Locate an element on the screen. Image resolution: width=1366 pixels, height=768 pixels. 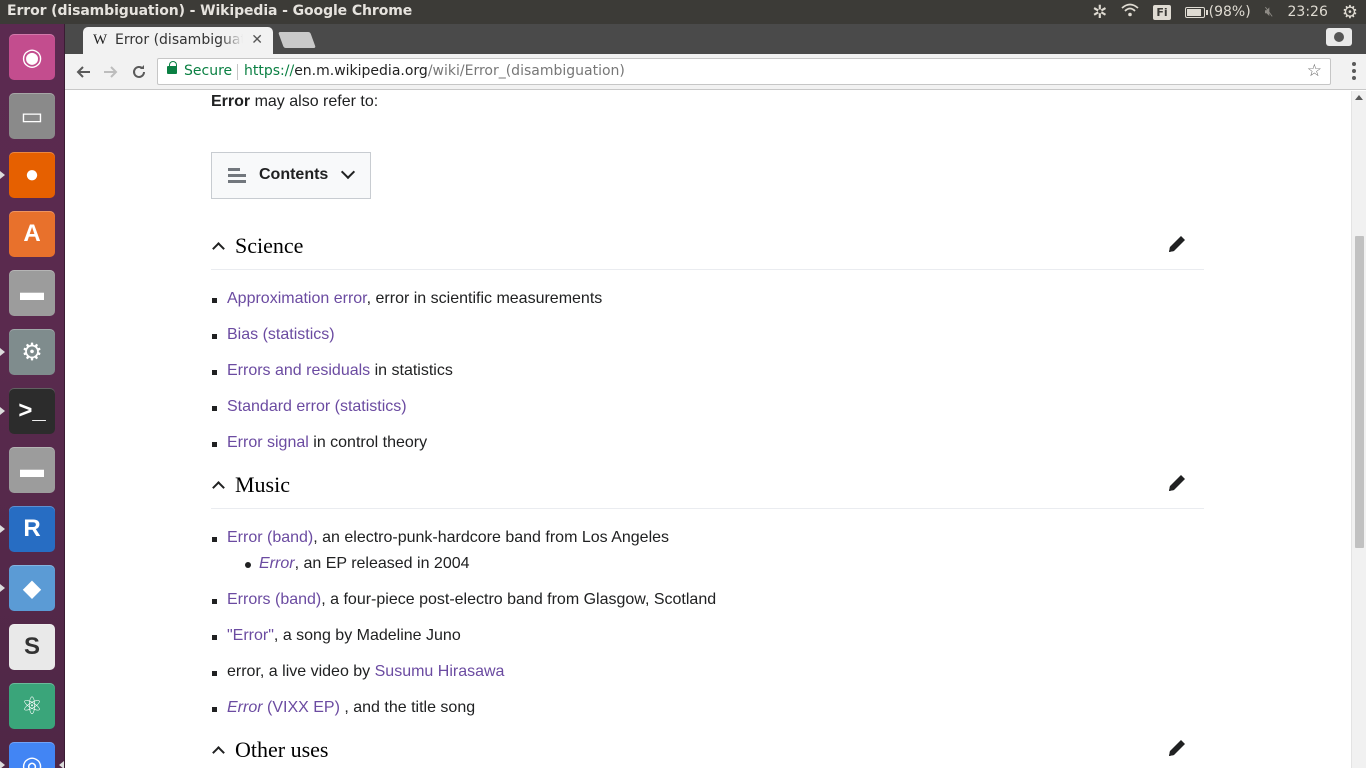
tab-title: Error (disambiguation) - Wikipedia is located at coordinates (179, 40).